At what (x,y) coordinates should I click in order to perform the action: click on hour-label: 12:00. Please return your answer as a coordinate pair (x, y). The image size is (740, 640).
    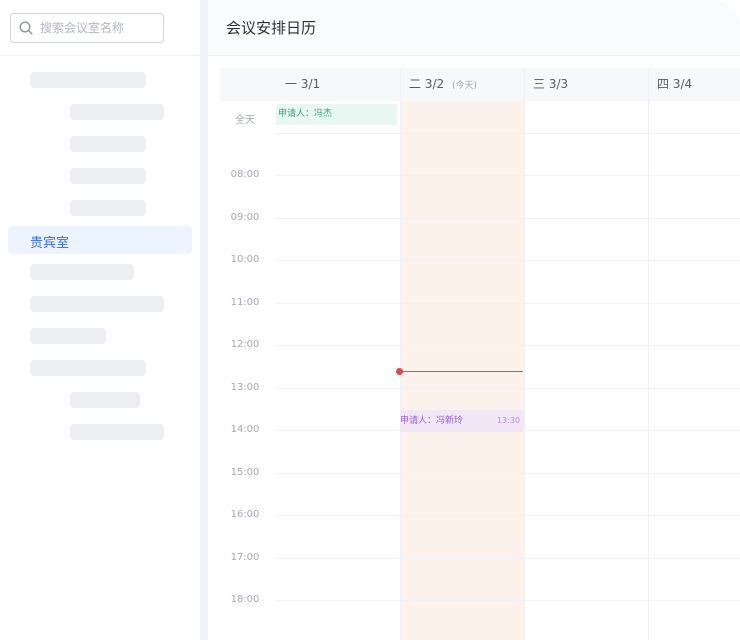
    Looking at the image, I should click on (245, 344).